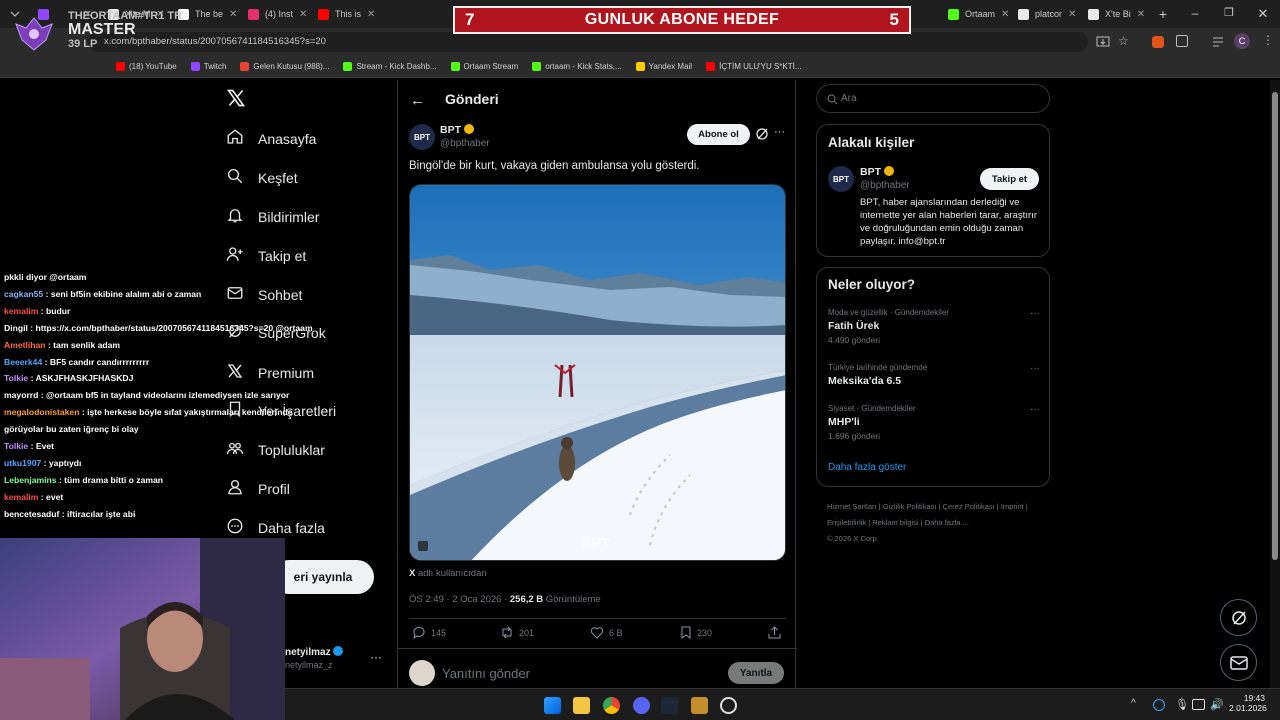  What do you see at coordinates (1198, 704) in the screenshot?
I see `tray-network-icon` at bounding box center [1198, 704].